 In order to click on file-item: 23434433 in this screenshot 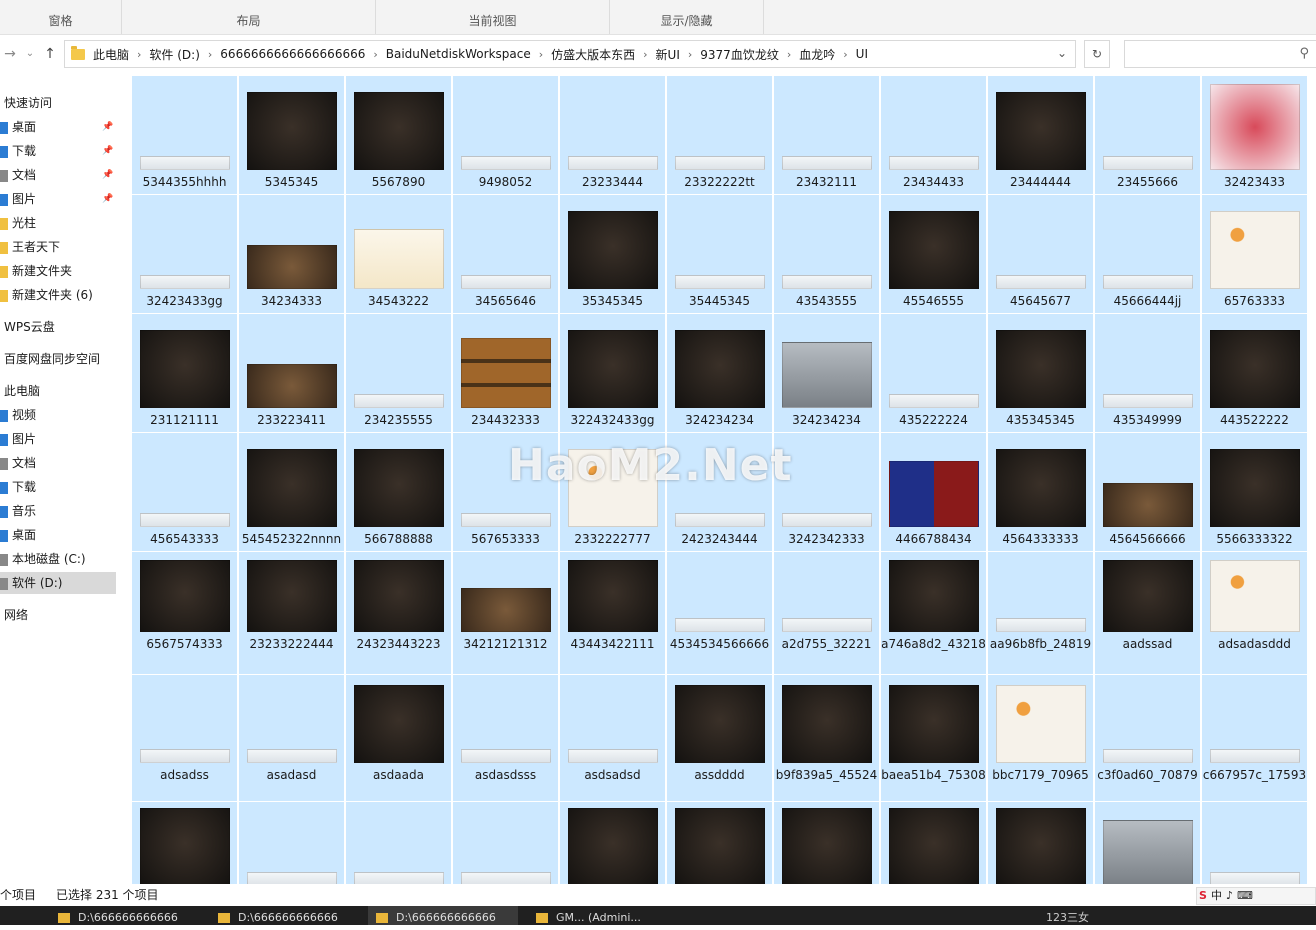, I will do `click(933, 135)`.